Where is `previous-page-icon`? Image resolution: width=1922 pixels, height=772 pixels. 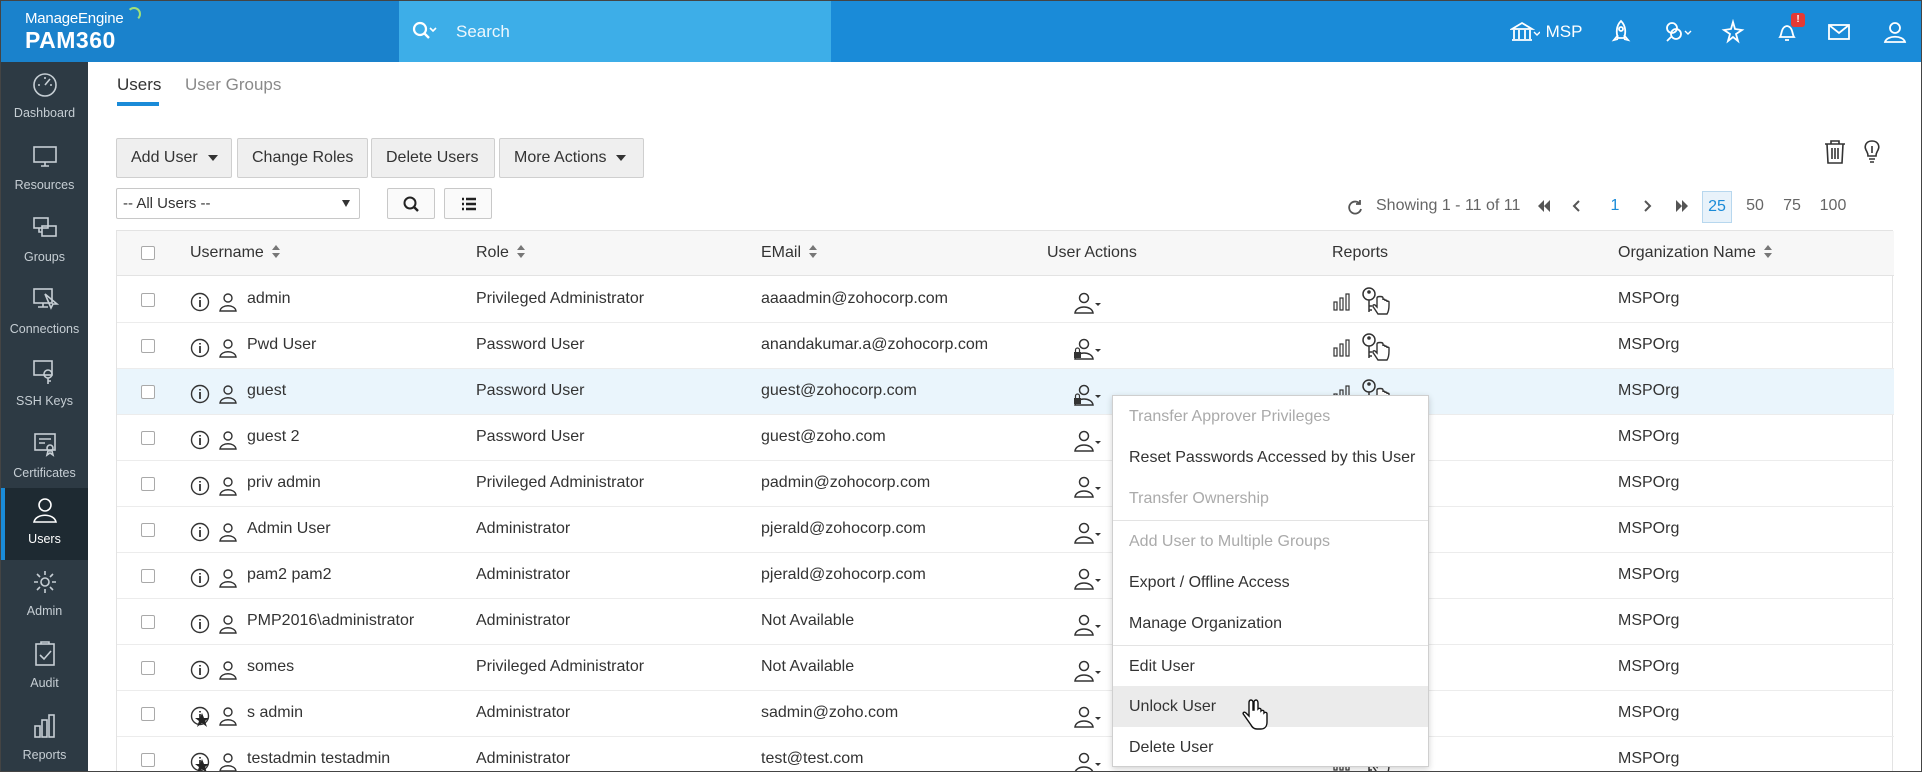 previous-page-icon is located at coordinates (1576, 206).